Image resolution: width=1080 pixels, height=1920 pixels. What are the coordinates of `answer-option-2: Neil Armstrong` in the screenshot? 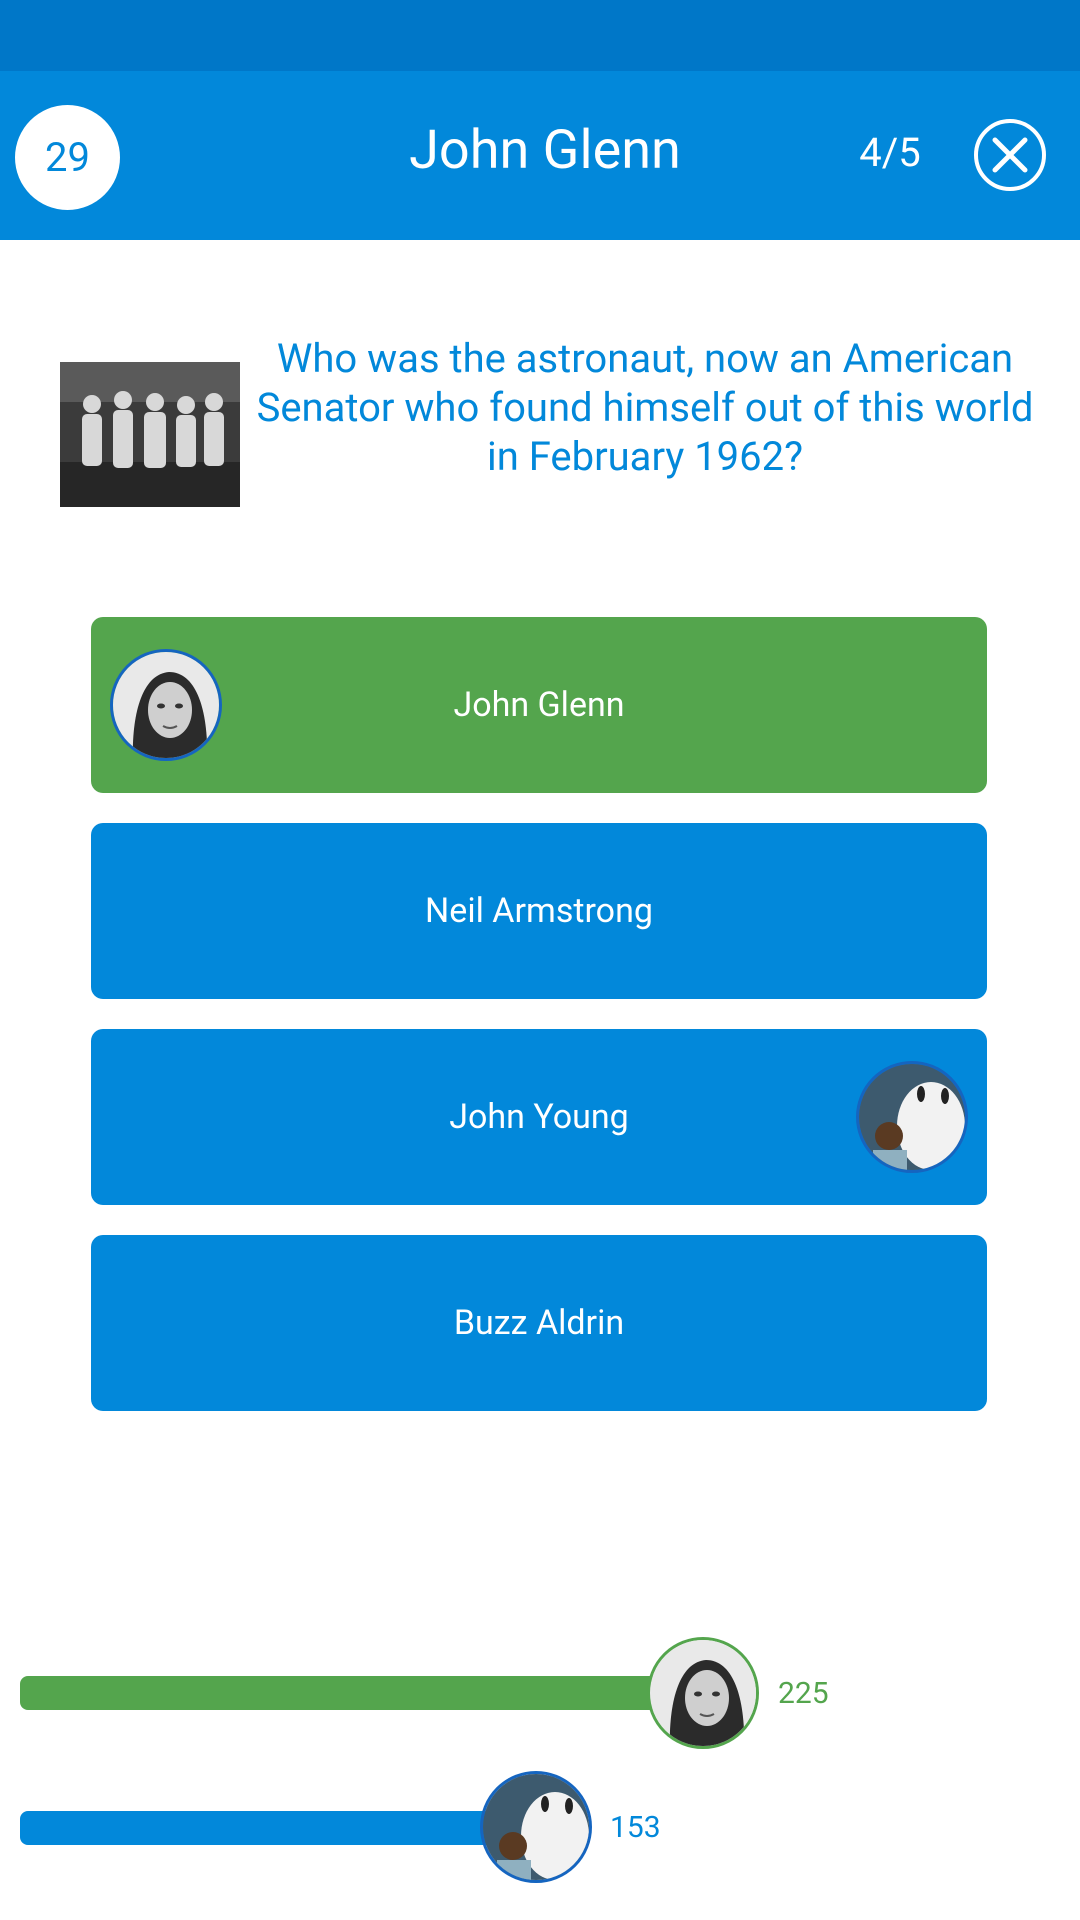 It's located at (539, 911).